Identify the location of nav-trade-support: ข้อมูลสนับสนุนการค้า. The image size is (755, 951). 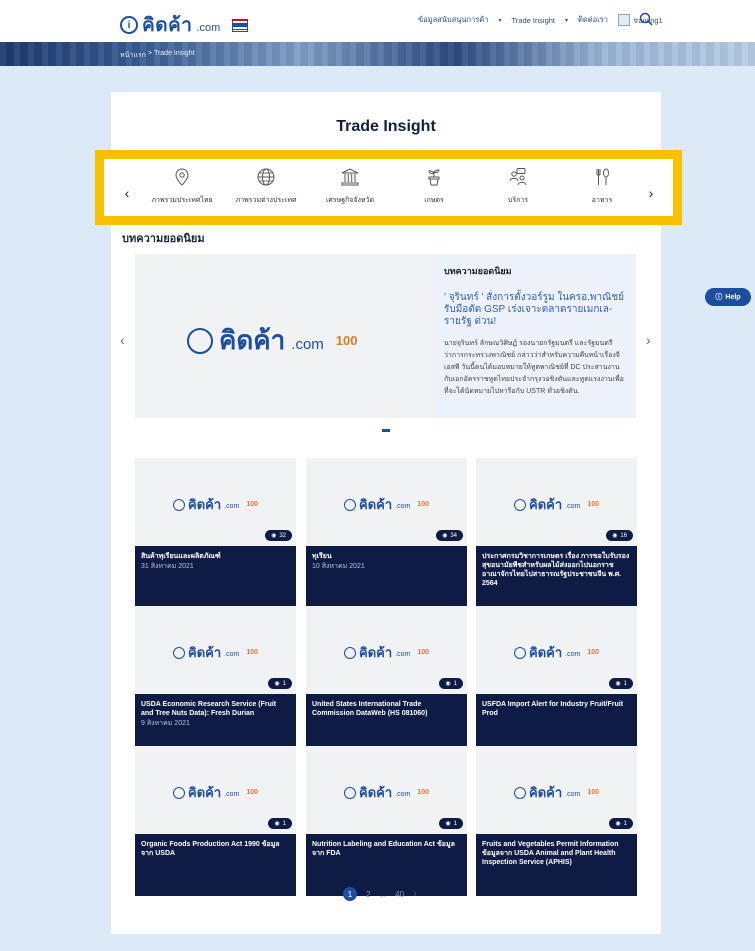
(453, 20).